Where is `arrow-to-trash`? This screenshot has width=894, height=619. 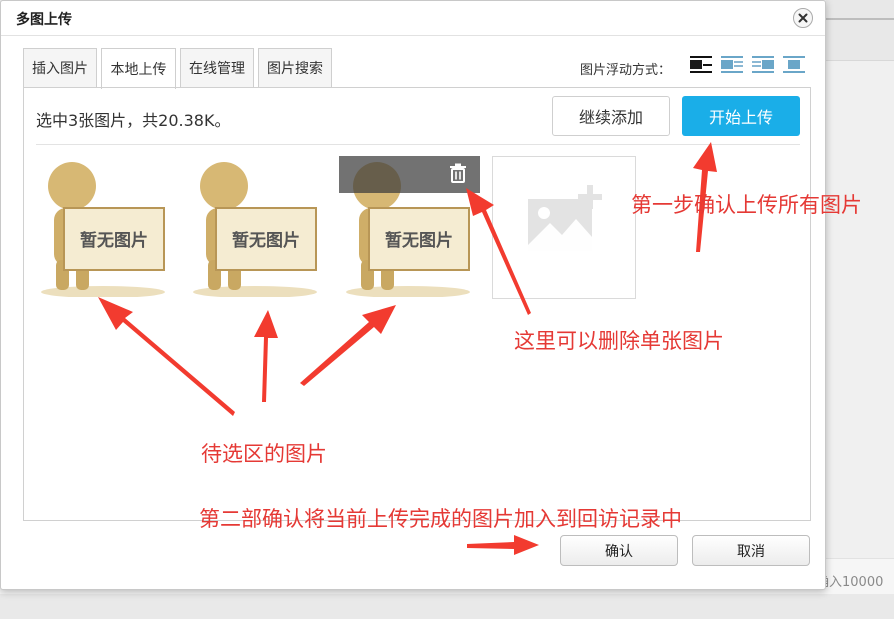
arrow-to-trash is located at coordinates (498, 251).